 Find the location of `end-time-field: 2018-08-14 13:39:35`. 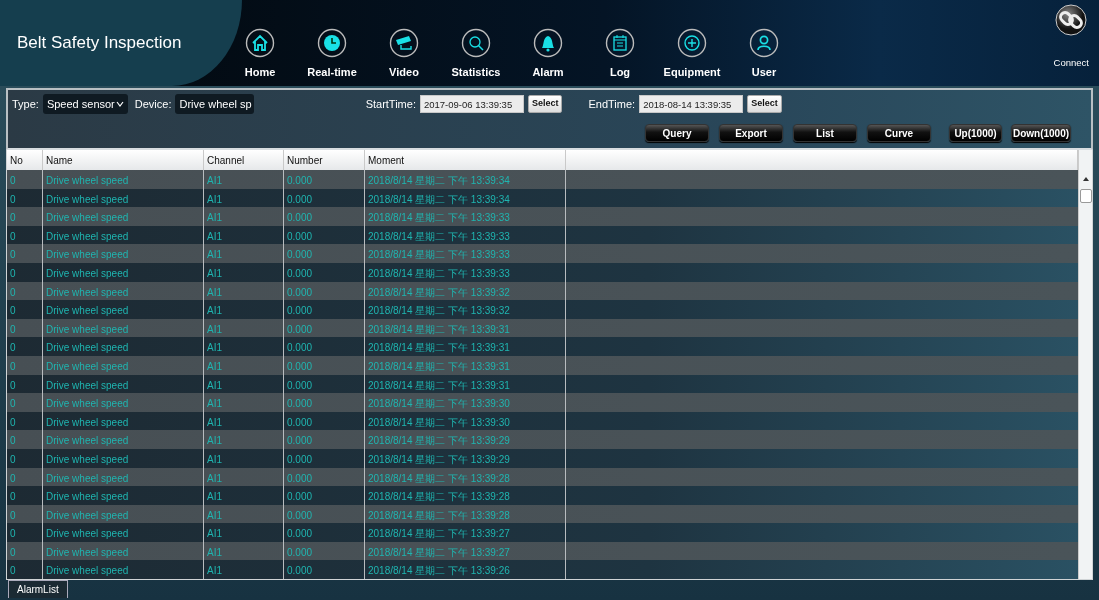

end-time-field: 2018-08-14 13:39:35 is located at coordinates (691, 104).